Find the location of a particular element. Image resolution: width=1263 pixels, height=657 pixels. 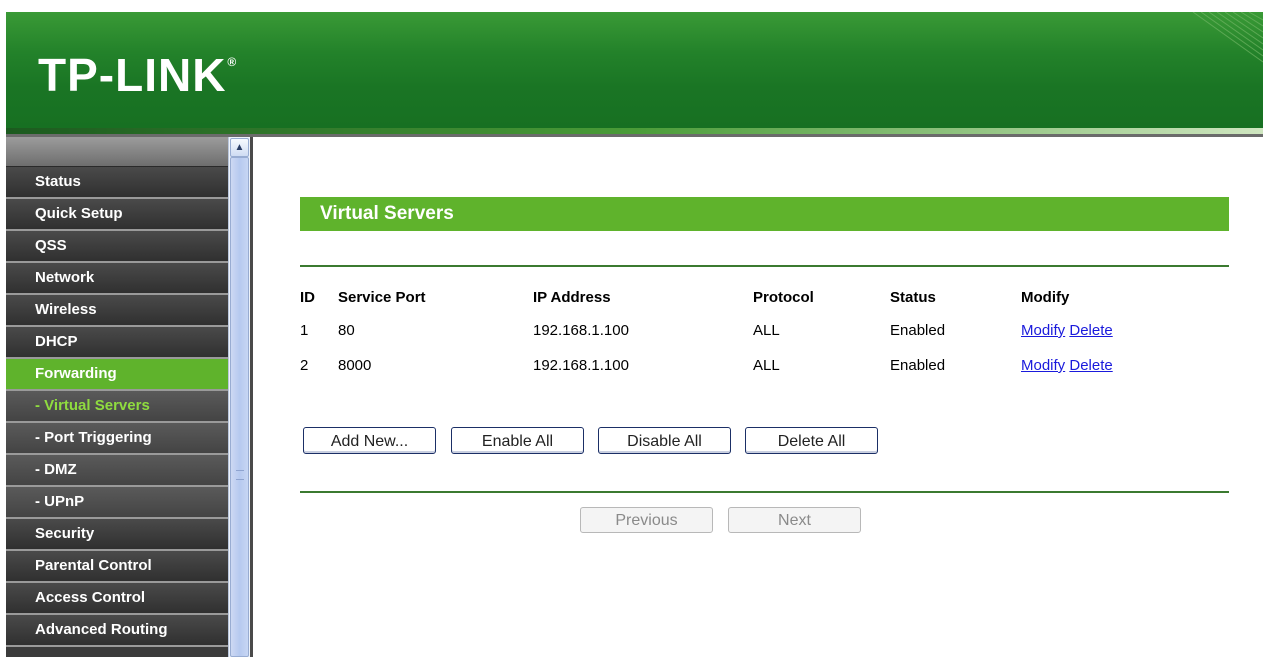

sidebar-item-quick-setup: Quick Setup is located at coordinates (117, 215).